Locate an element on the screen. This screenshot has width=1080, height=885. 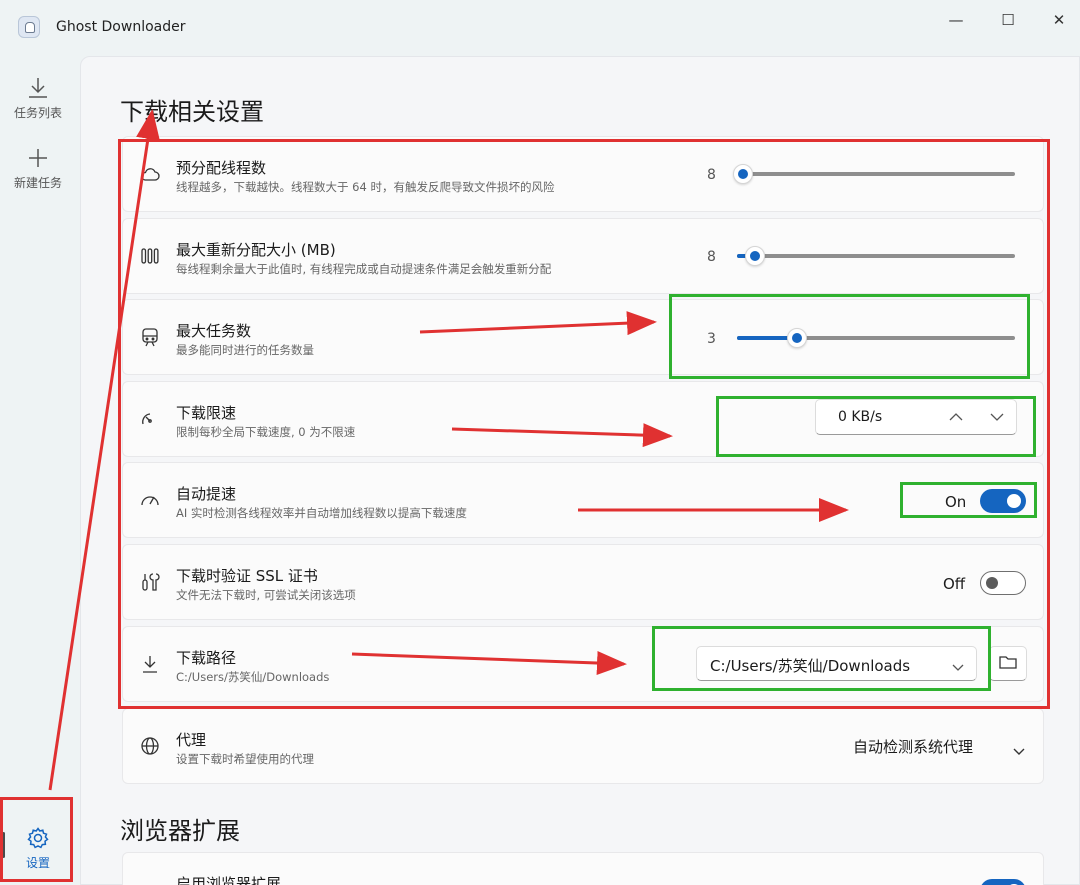
nav-item-task-list: 任务列表 is located at coordinates (38, 97).